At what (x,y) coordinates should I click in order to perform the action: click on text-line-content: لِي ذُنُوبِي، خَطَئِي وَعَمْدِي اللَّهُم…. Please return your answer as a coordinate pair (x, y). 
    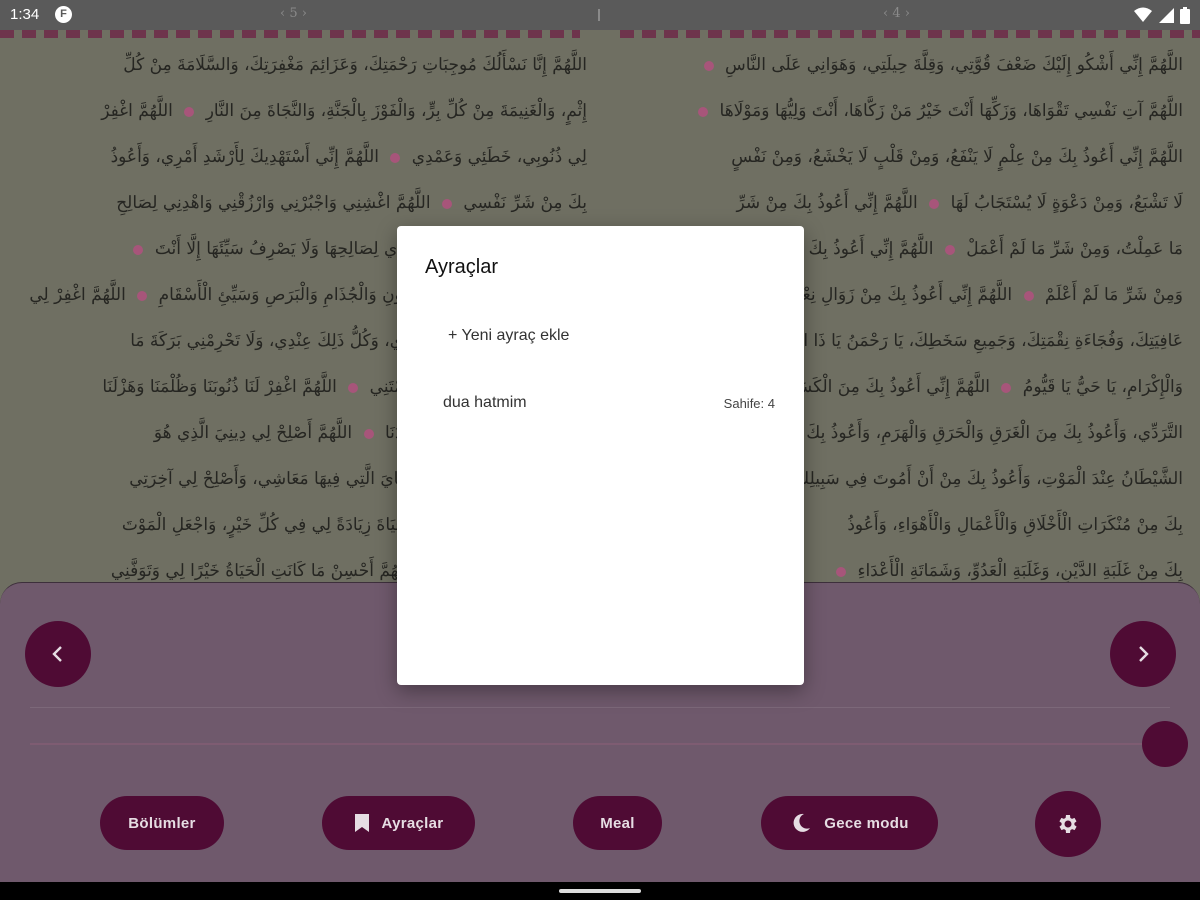
    Looking at the image, I should click on (348, 157).